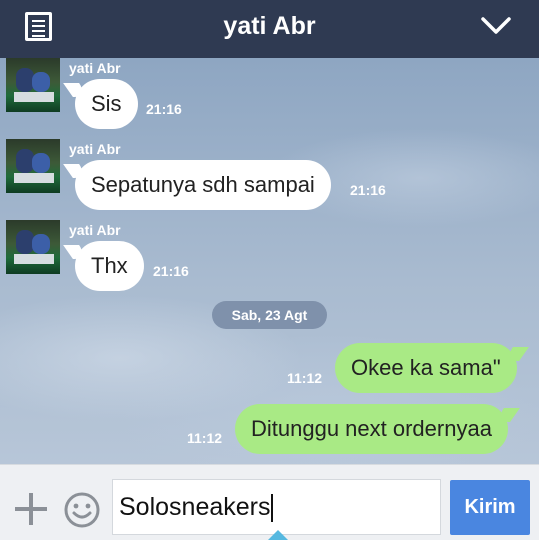  I want to click on chat-header: yati Abr, so click(269, 29).